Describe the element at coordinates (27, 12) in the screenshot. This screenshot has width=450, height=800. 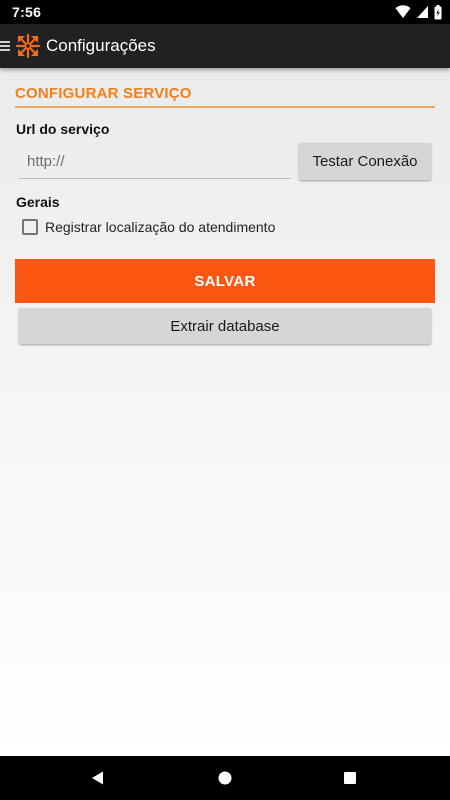
I see `status-time: 7:56` at that location.